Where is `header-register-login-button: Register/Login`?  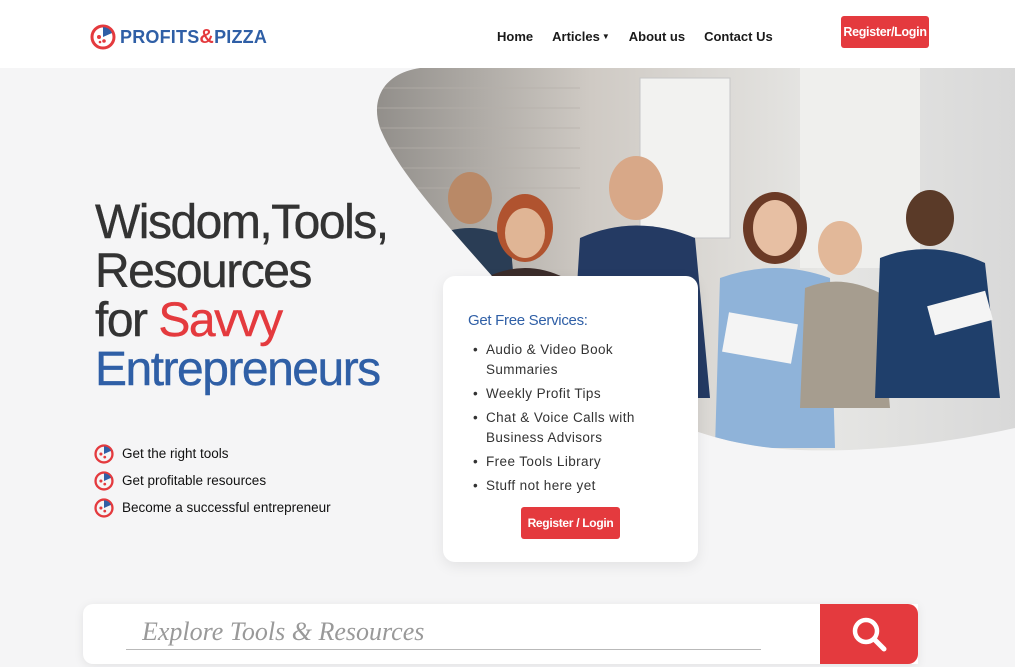 header-register-login-button: Register/Login is located at coordinates (885, 32).